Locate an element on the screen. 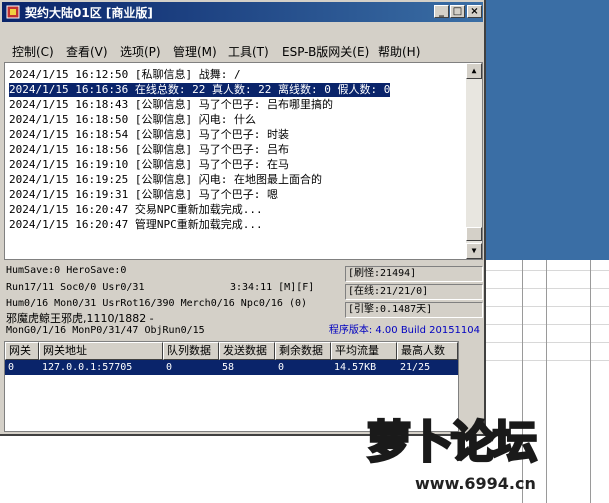 This screenshot has height=503, width=609. status-mon: MonG0/1/16 MonP0/31/47 ObjRun0/15 is located at coordinates (105, 330).